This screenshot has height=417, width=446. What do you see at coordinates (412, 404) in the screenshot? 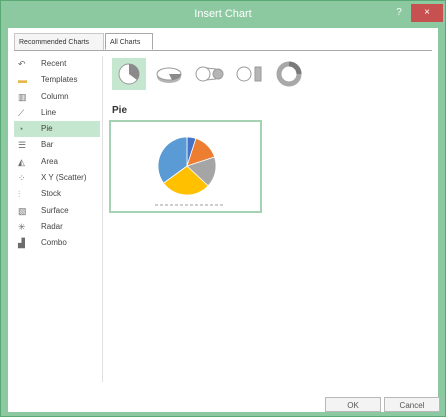
I see `cancel-button: Cancel` at bounding box center [412, 404].